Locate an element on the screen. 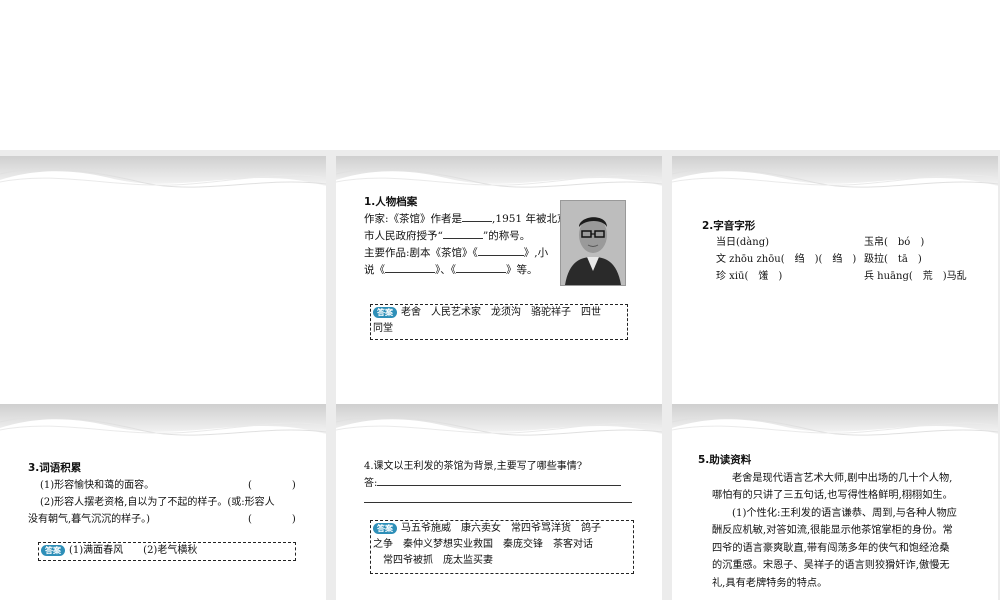 This screenshot has height=600, width=1000. answer-text: 同堂 is located at coordinates (383, 328).